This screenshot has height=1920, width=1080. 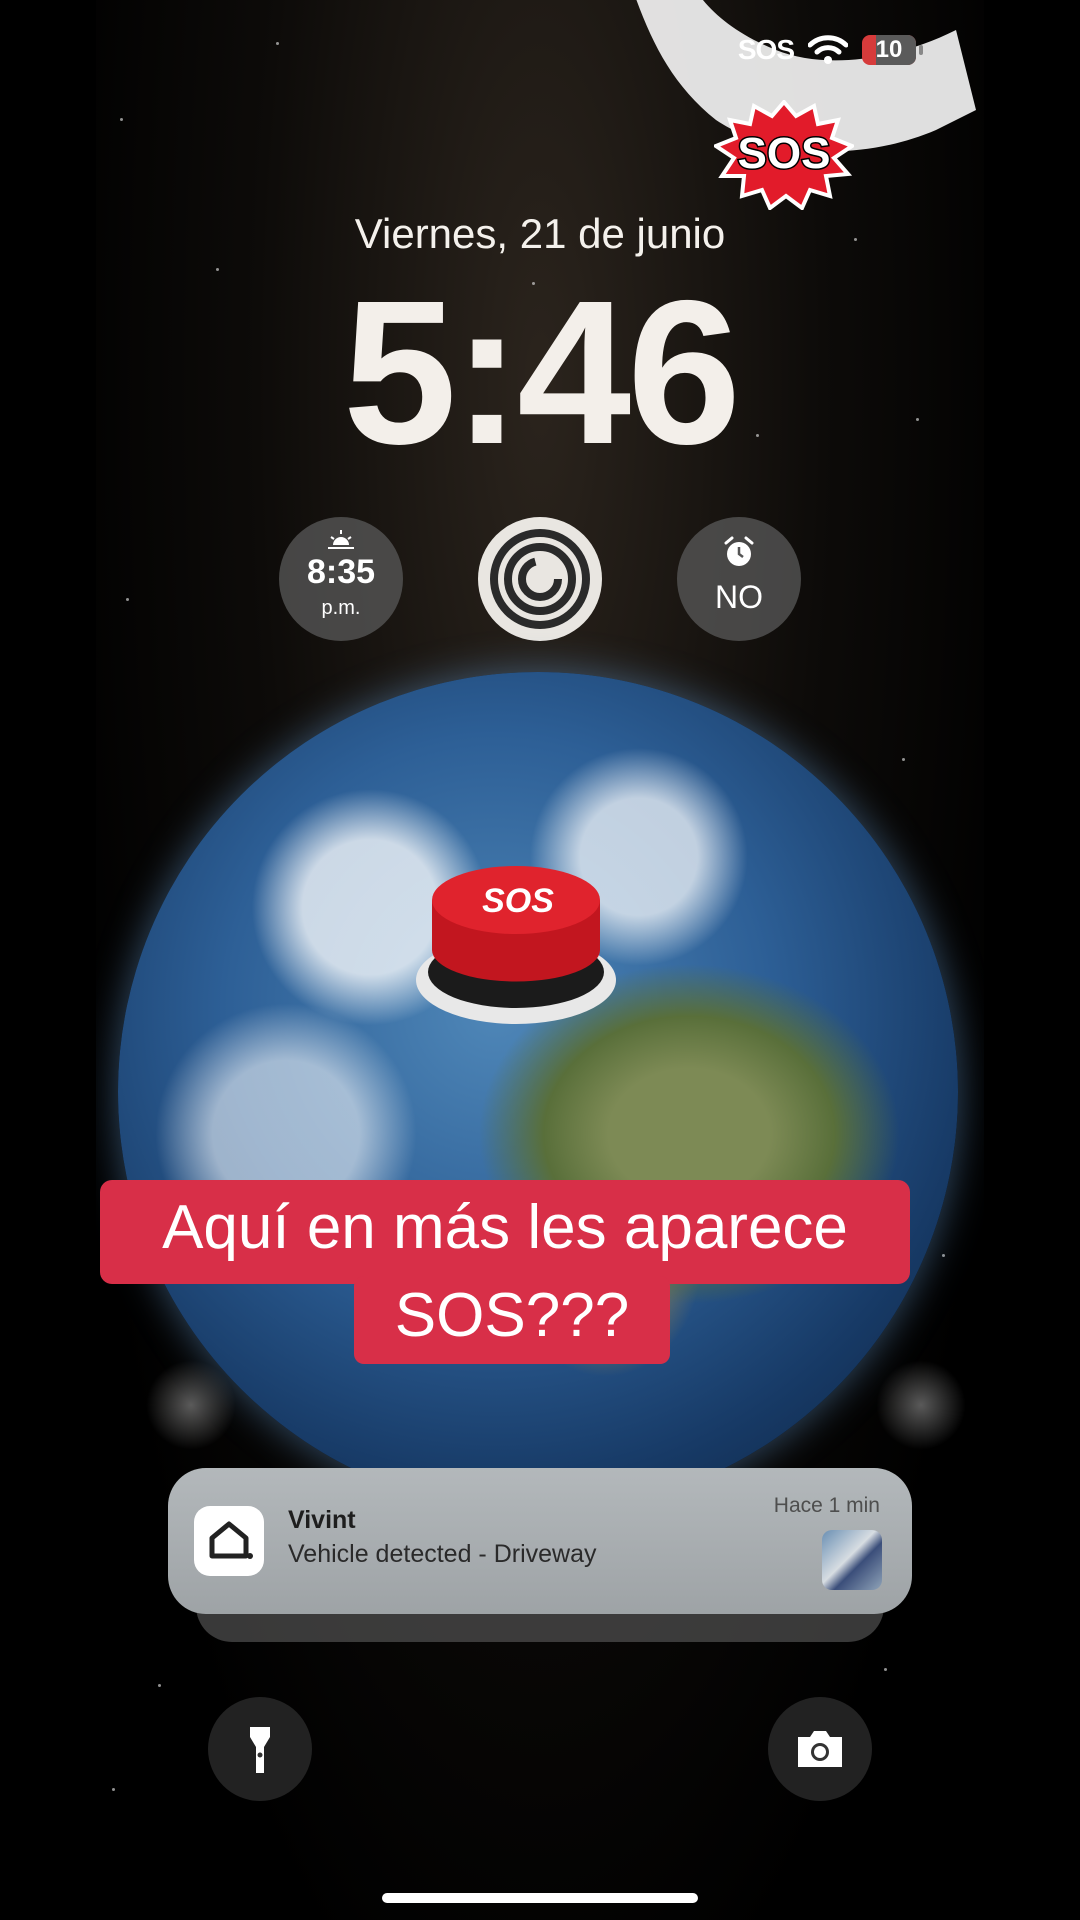 I want to click on flashlight-button, so click(x=260, y=1749).